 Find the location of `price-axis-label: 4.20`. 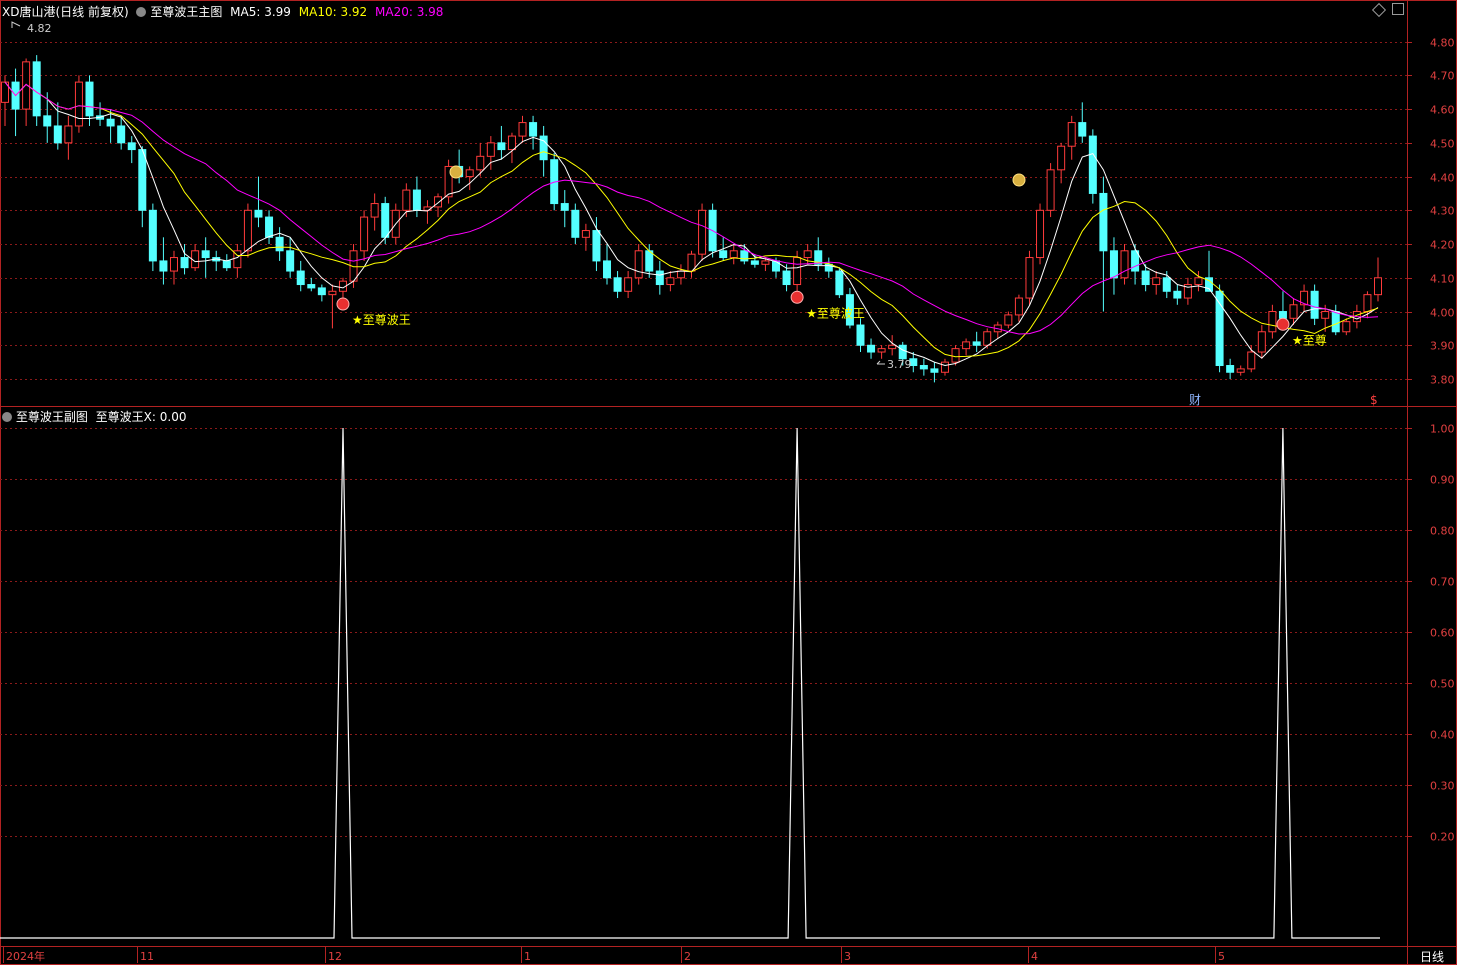

price-axis-label: 4.20 is located at coordinates (1442, 245).